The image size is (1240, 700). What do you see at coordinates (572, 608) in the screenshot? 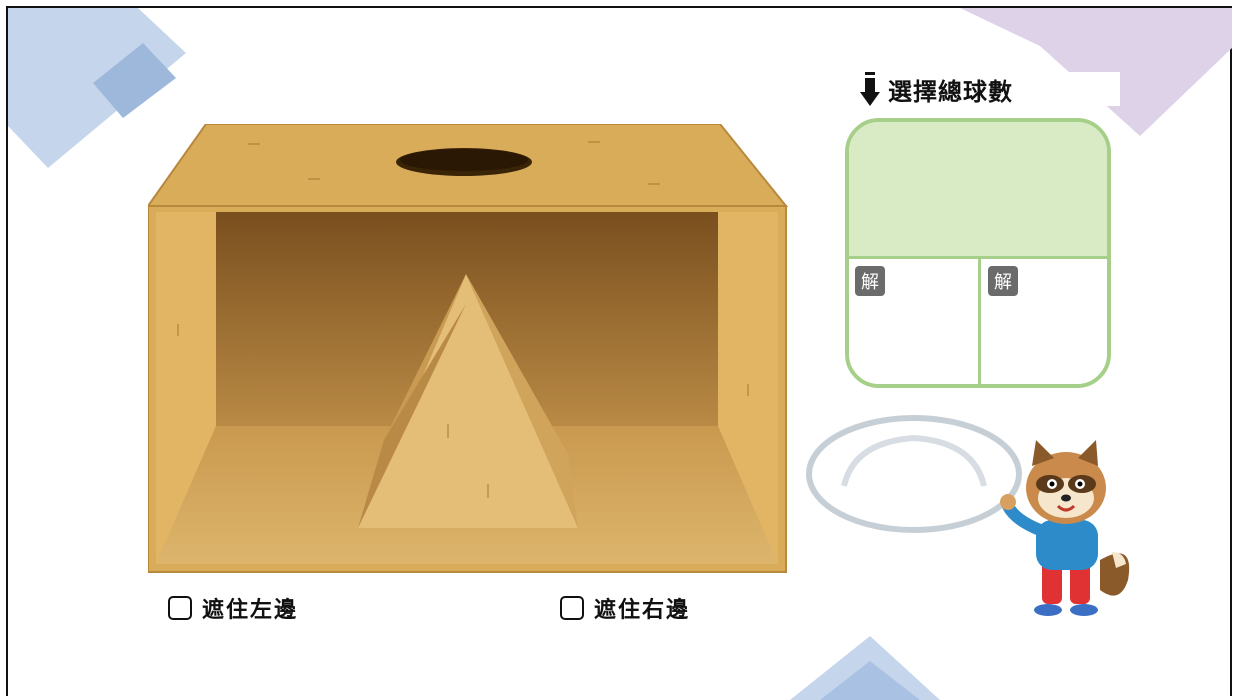
I see `checkbox-cover-right` at bounding box center [572, 608].